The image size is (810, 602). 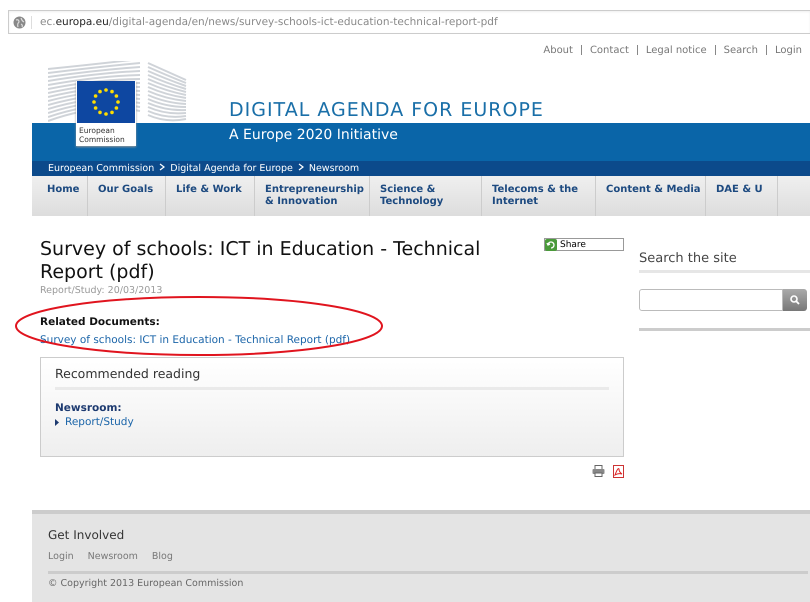 I want to click on nav-item: Telecoms & the Internet, so click(x=539, y=196).